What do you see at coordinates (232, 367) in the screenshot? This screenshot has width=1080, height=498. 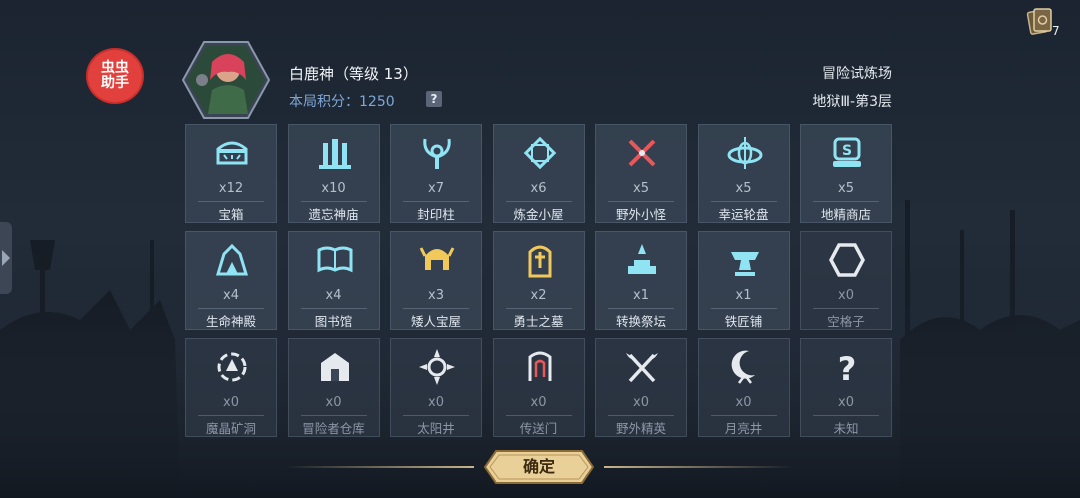 I see `crystal-mine-icon` at bounding box center [232, 367].